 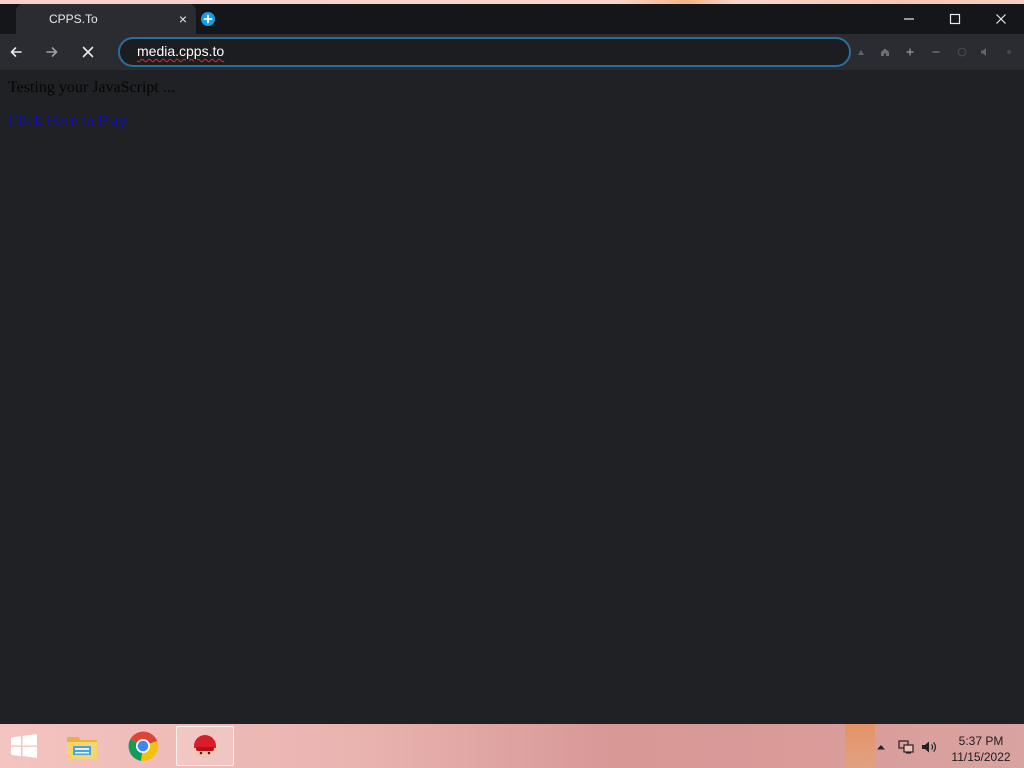 I want to click on url-text: media.cpps.to, so click(x=181, y=51).